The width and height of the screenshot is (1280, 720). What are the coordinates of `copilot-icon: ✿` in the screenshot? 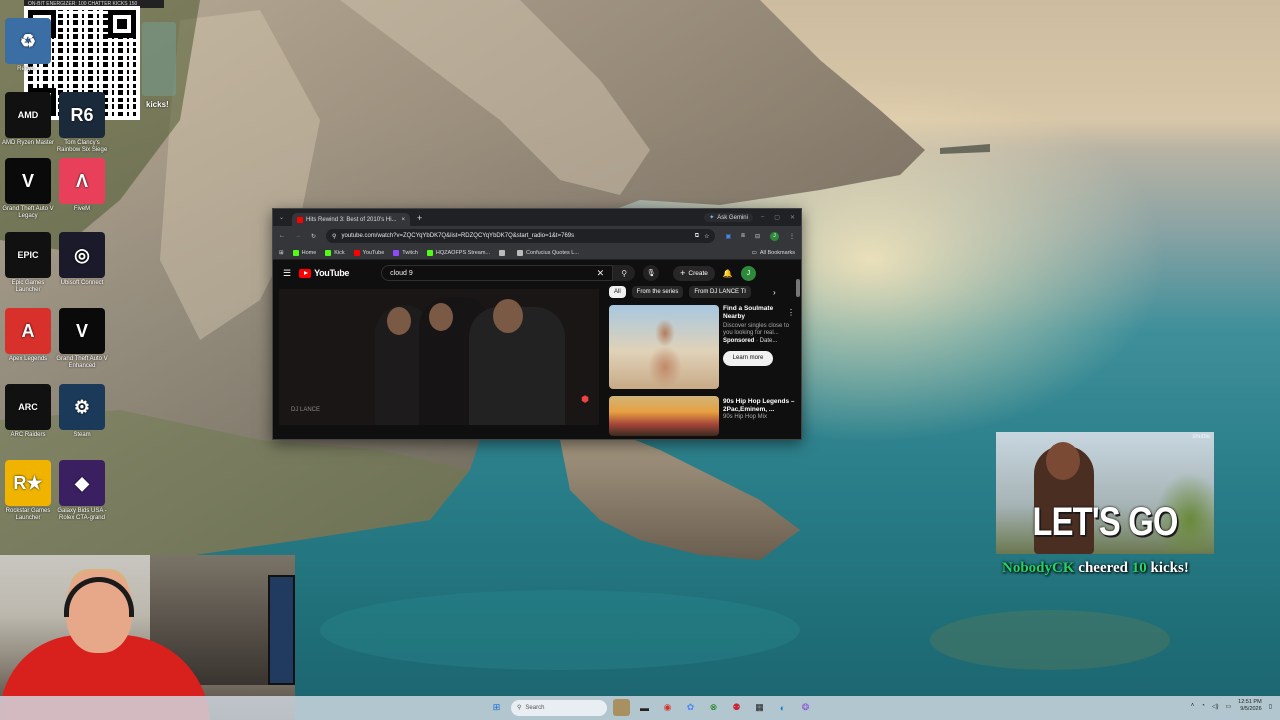 It's located at (690, 707).